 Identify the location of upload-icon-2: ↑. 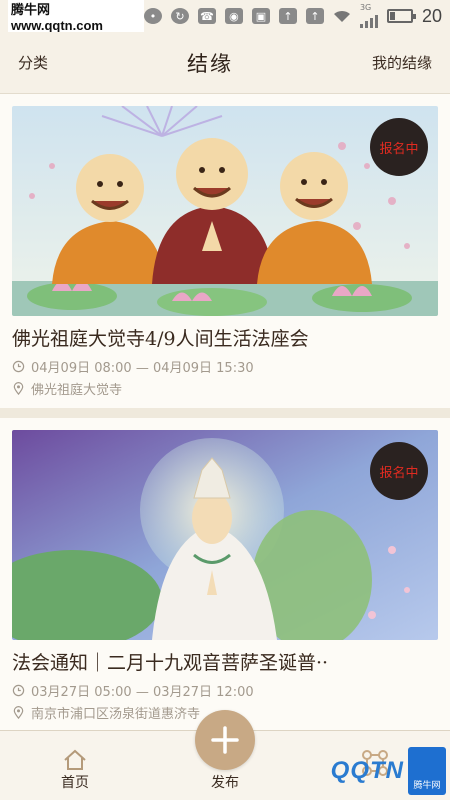
(314, 16).